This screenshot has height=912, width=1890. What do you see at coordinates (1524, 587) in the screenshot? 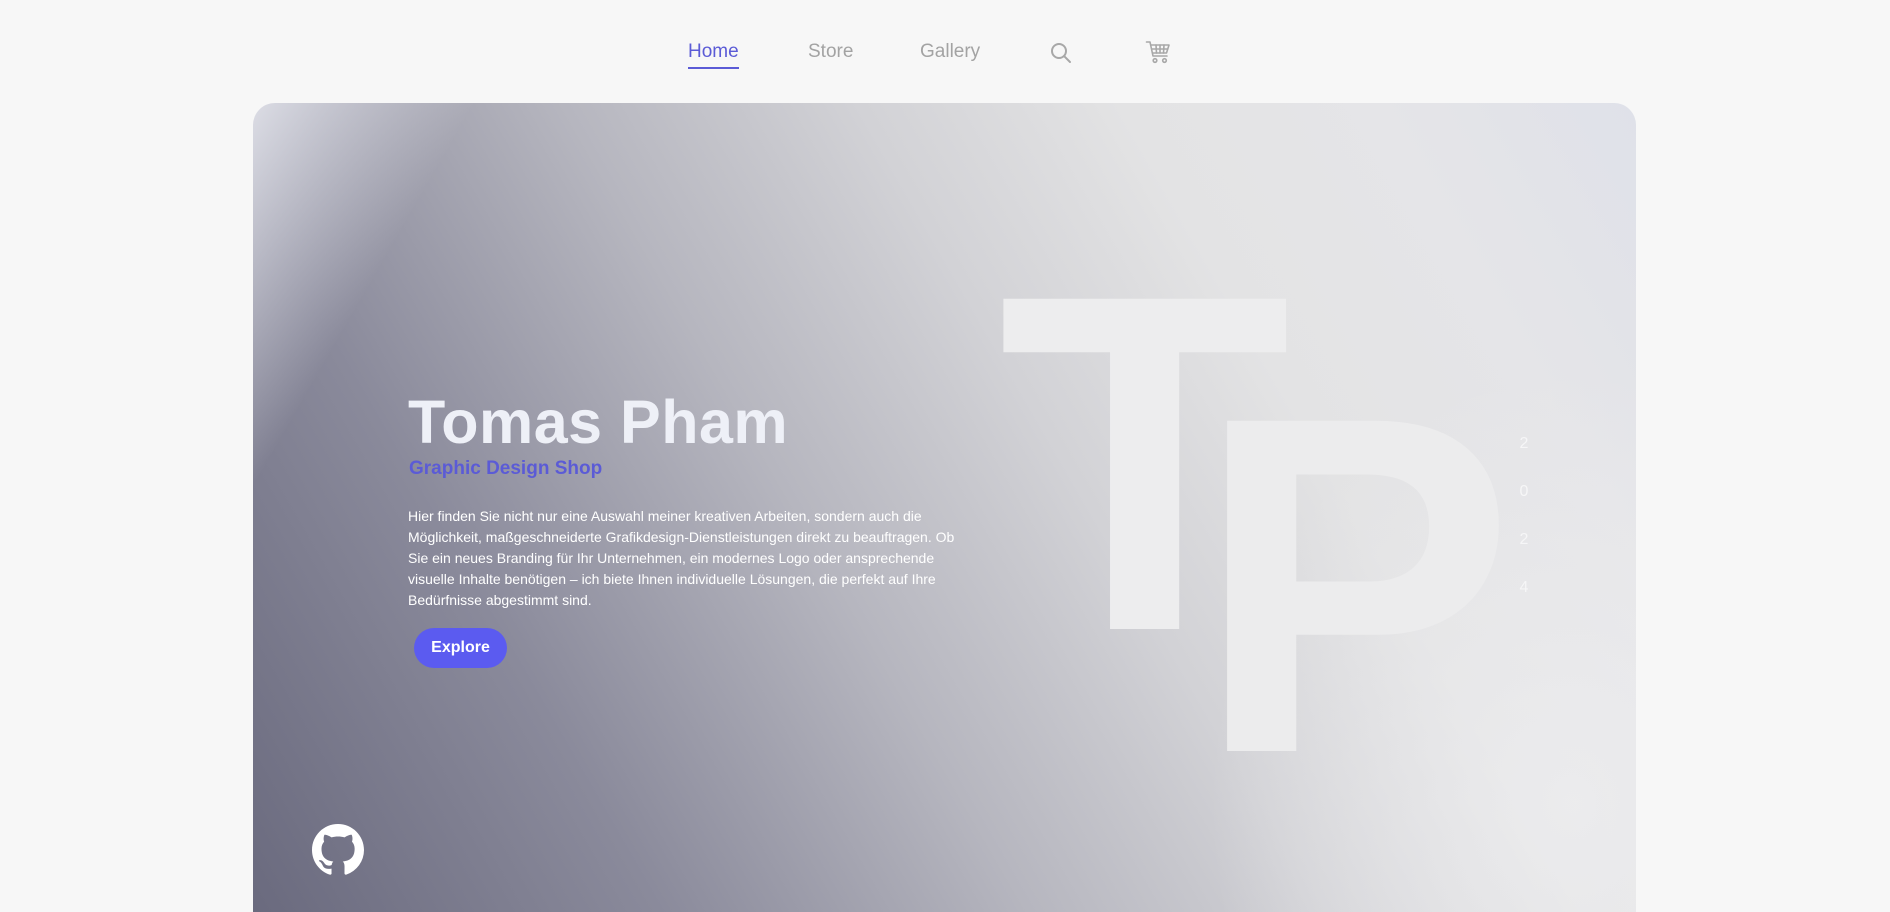
I see `year-digit: 4` at bounding box center [1524, 587].